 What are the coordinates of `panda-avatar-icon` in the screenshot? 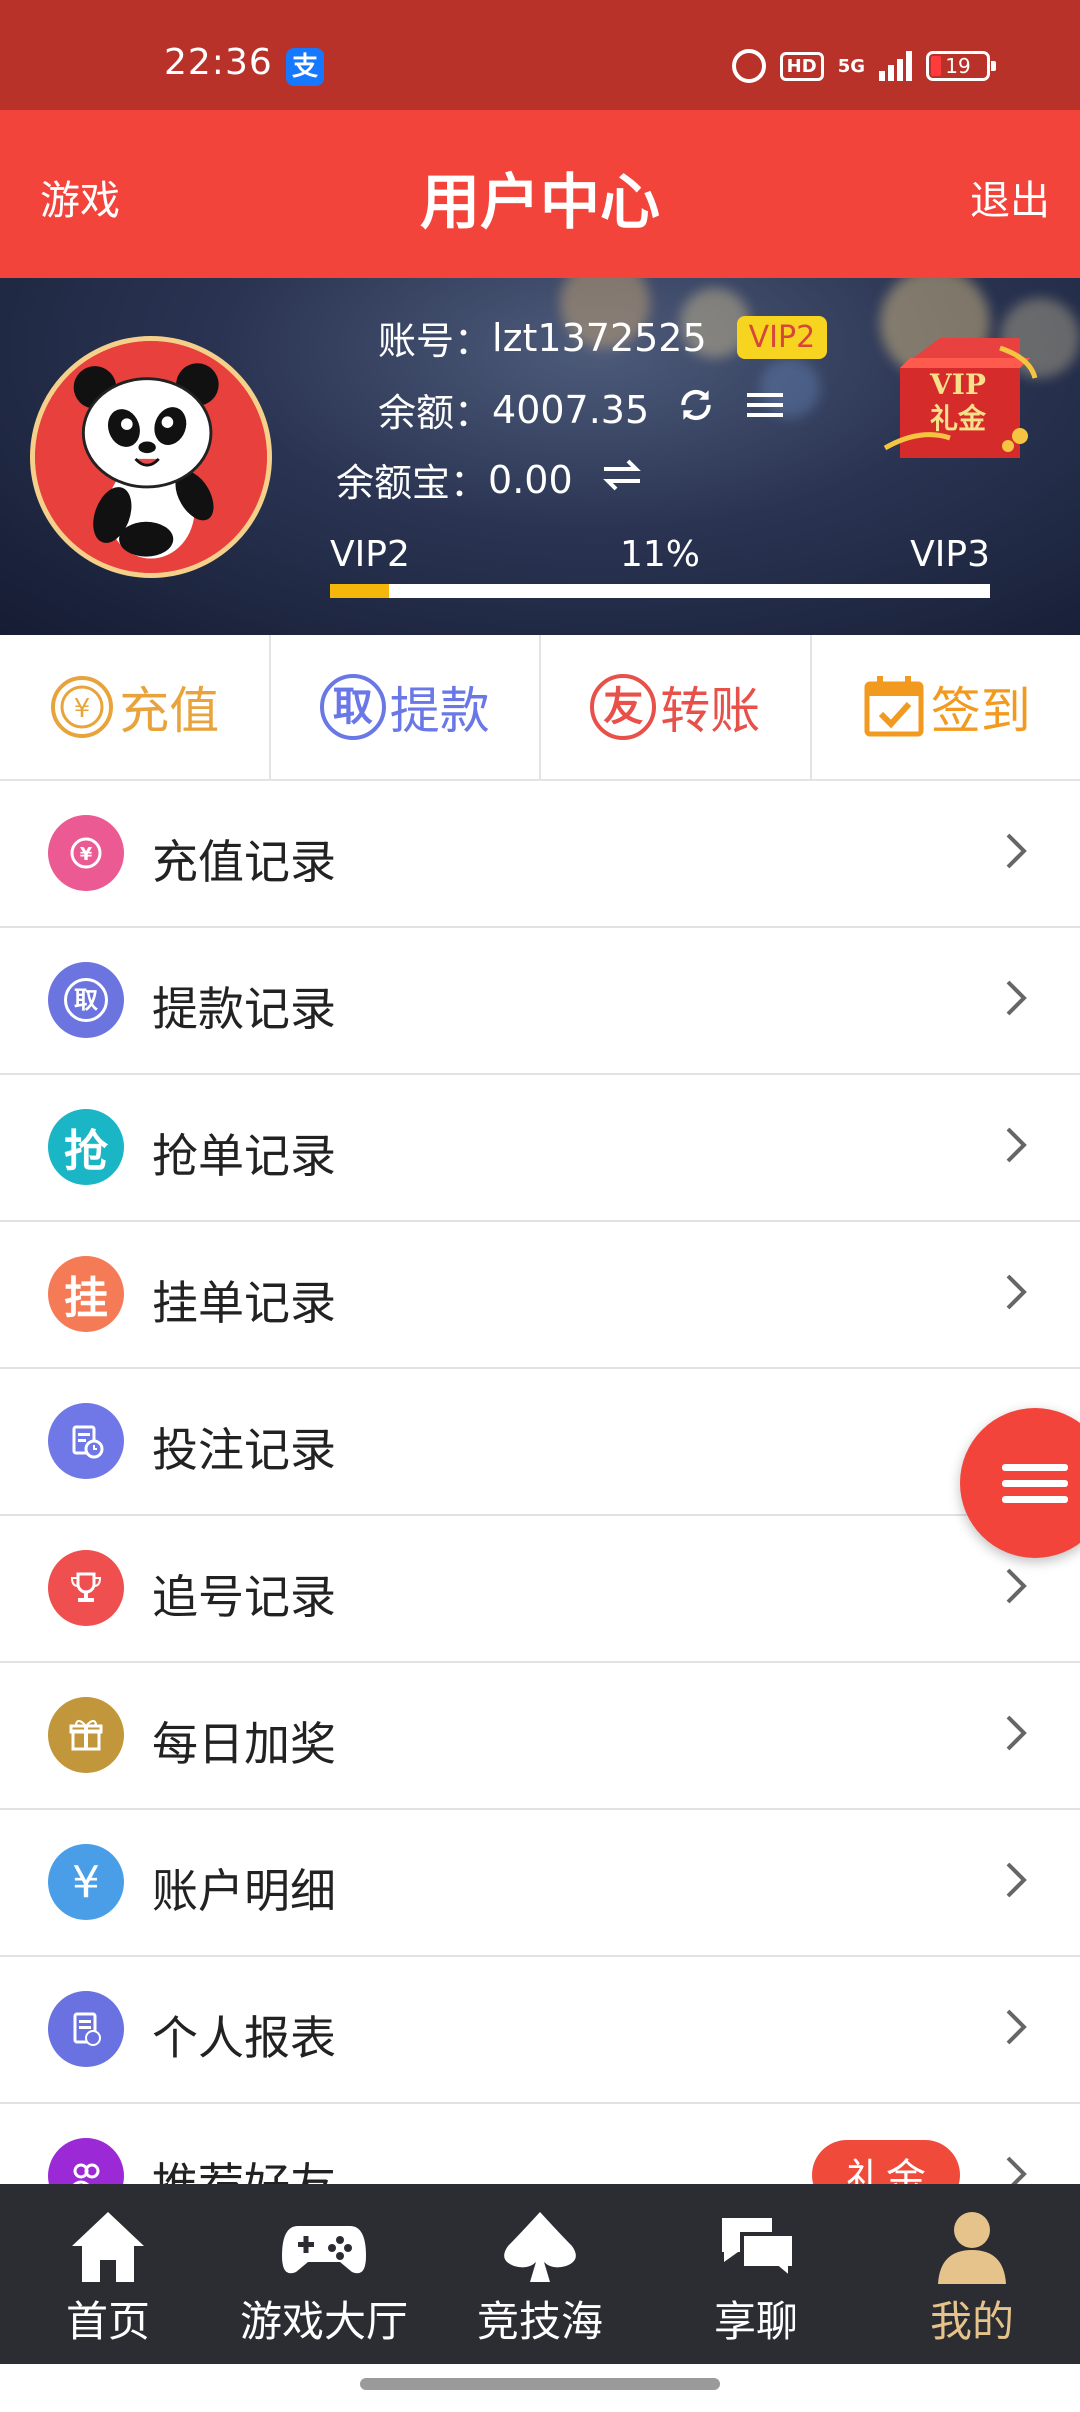 It's located at (151, 457).